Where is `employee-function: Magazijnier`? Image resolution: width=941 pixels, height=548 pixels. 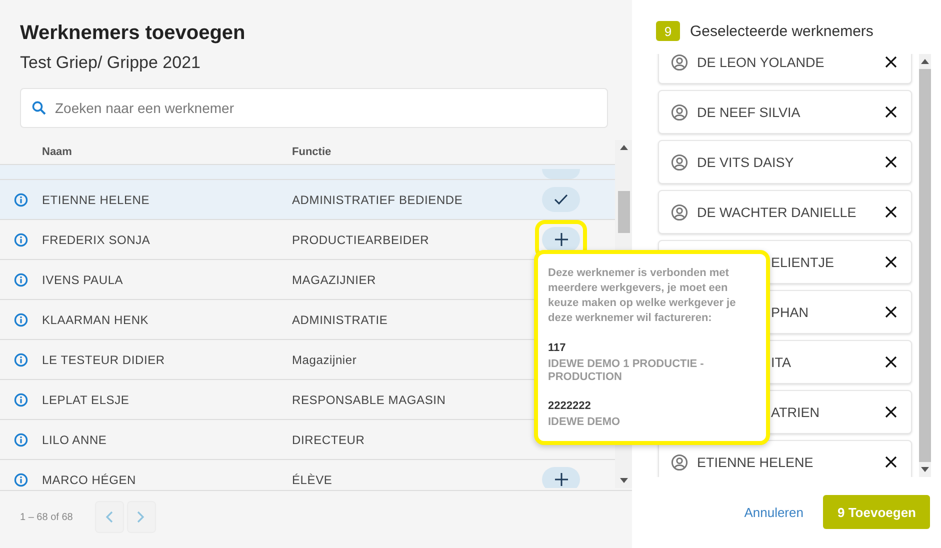 employee-function: Magazijnier is located at coordinates (324, 359).